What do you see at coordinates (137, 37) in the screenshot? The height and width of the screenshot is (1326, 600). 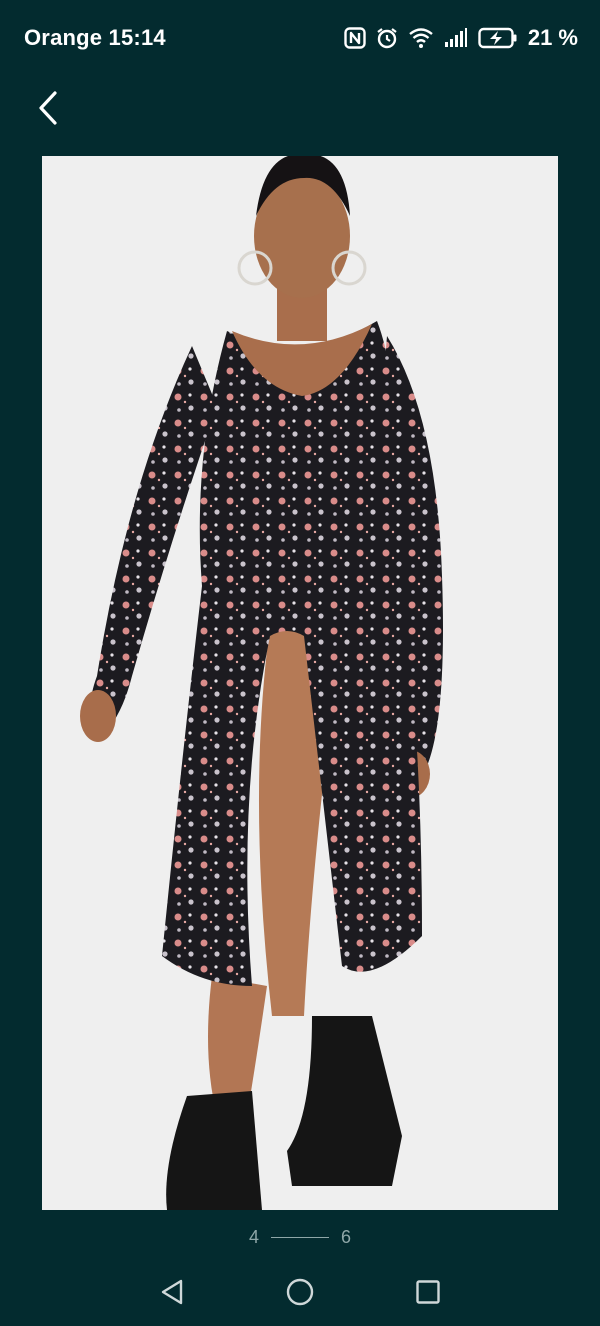 I see `clock: 15:14` at bounding box center [137, 37].